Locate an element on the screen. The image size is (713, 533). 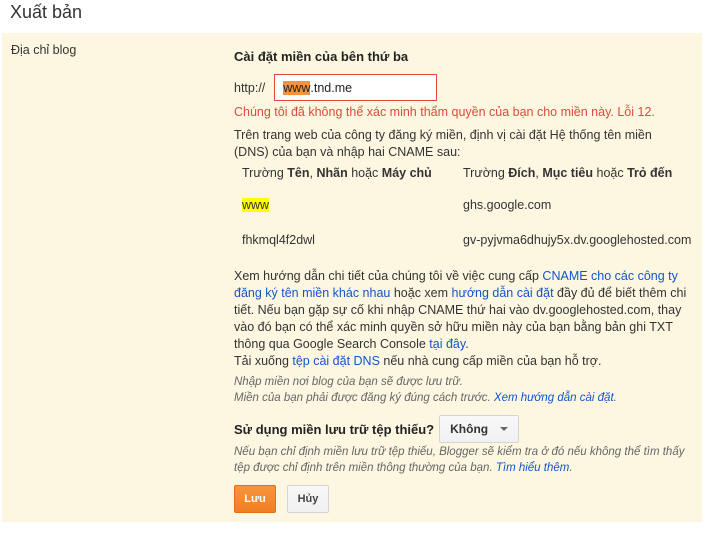
setup-guide-link: hướng dẫn cài đặt is located at coordinates (503, 293).